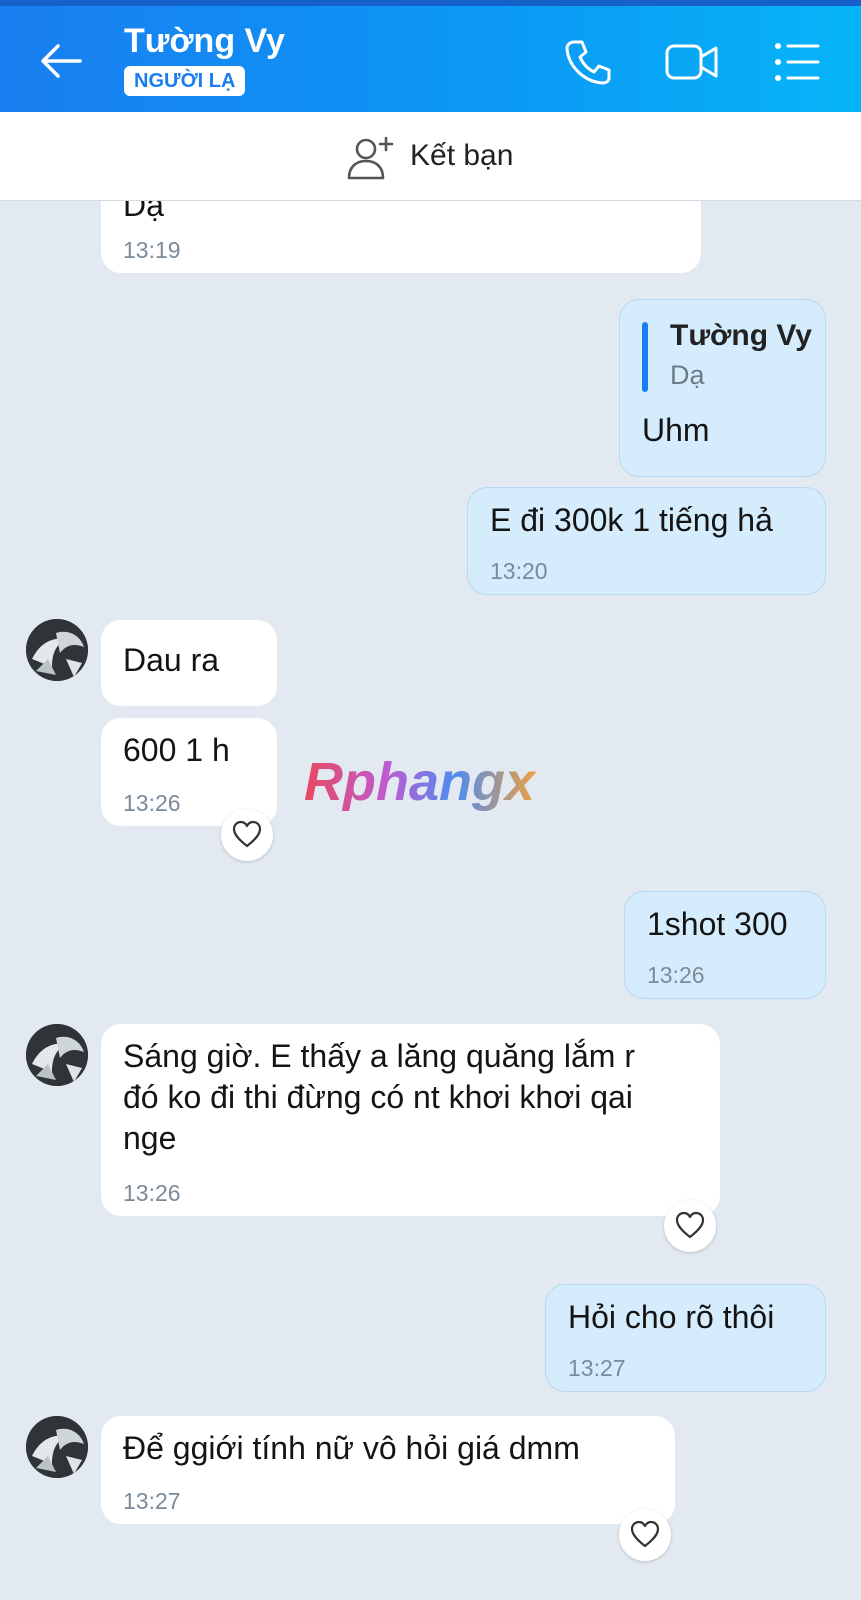 The image size is (861, 1600). I want to click on chat-header: Tường Vy NGƯỜI LẠ, so click(430, 56).